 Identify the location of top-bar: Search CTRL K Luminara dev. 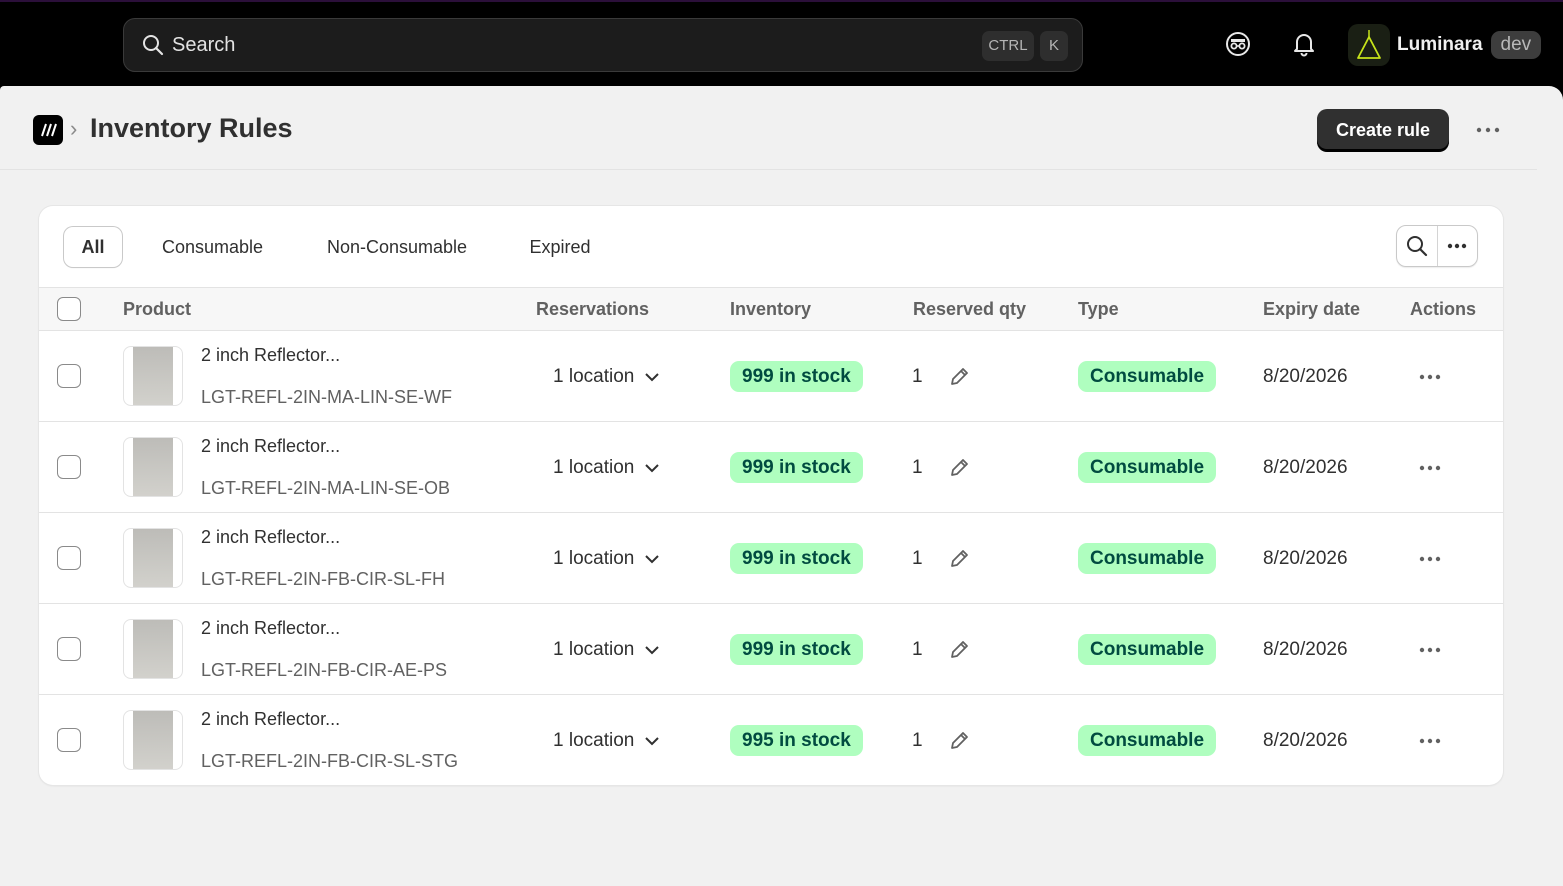
(781, 43).